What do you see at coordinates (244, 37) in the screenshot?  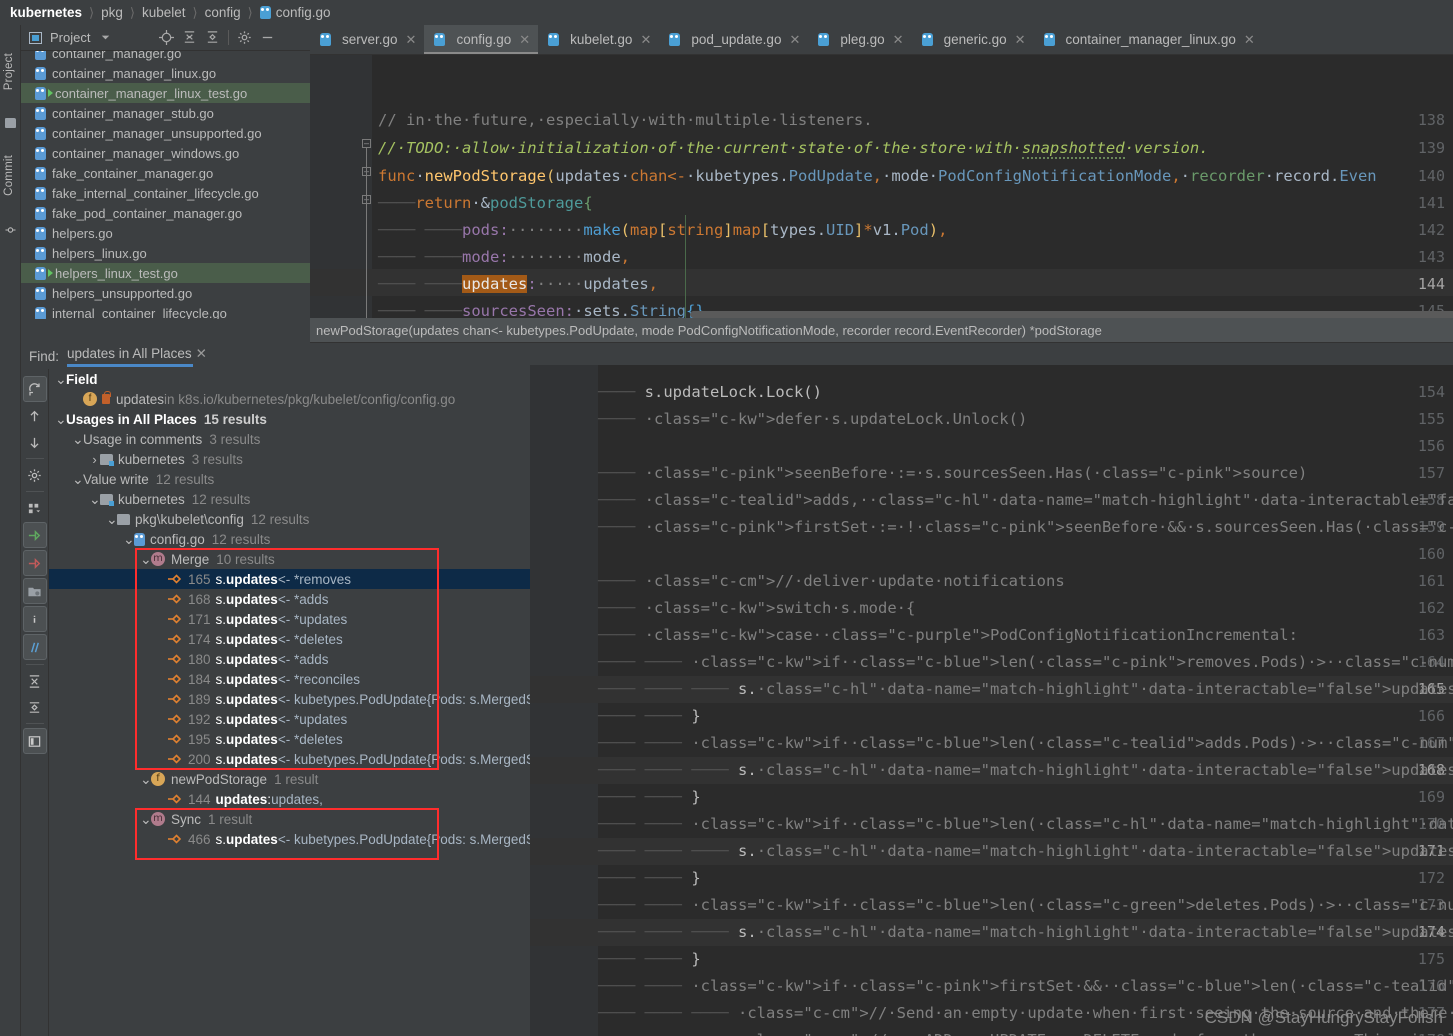 I see `gear-icon` at bounding box center [244, 37].